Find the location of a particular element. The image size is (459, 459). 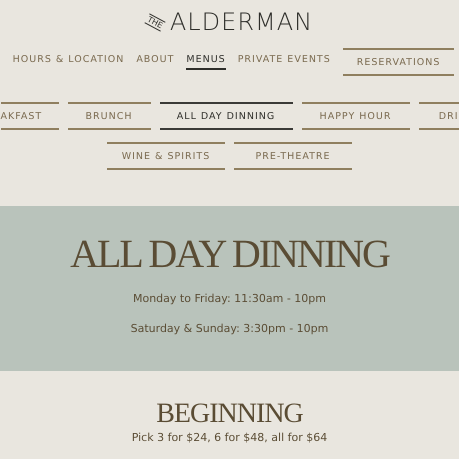

hours-text: Monday to Friday: 11:30am - 10pm is located at coordinates (229, 299).